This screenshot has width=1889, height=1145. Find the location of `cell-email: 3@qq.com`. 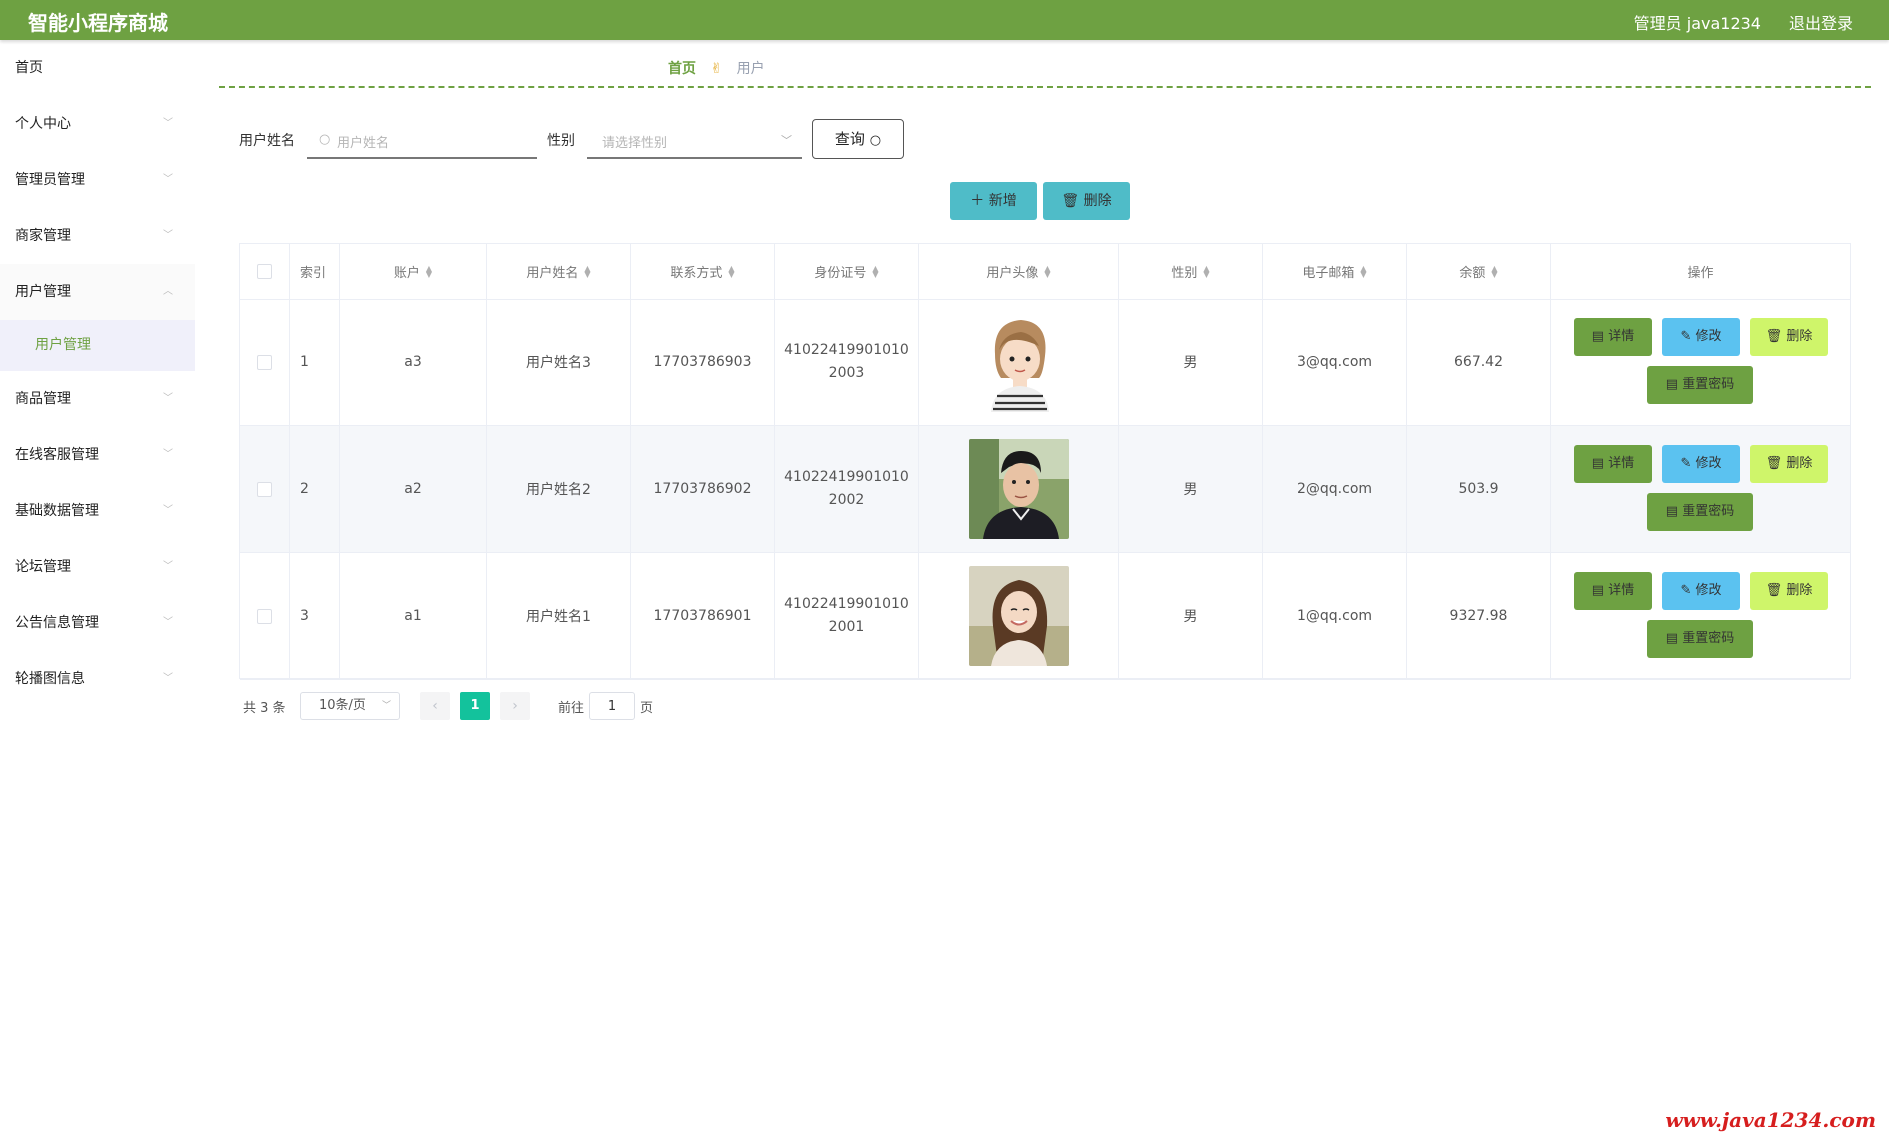

cell-email: 3@qq.com is located at coordinates (1335, 362).